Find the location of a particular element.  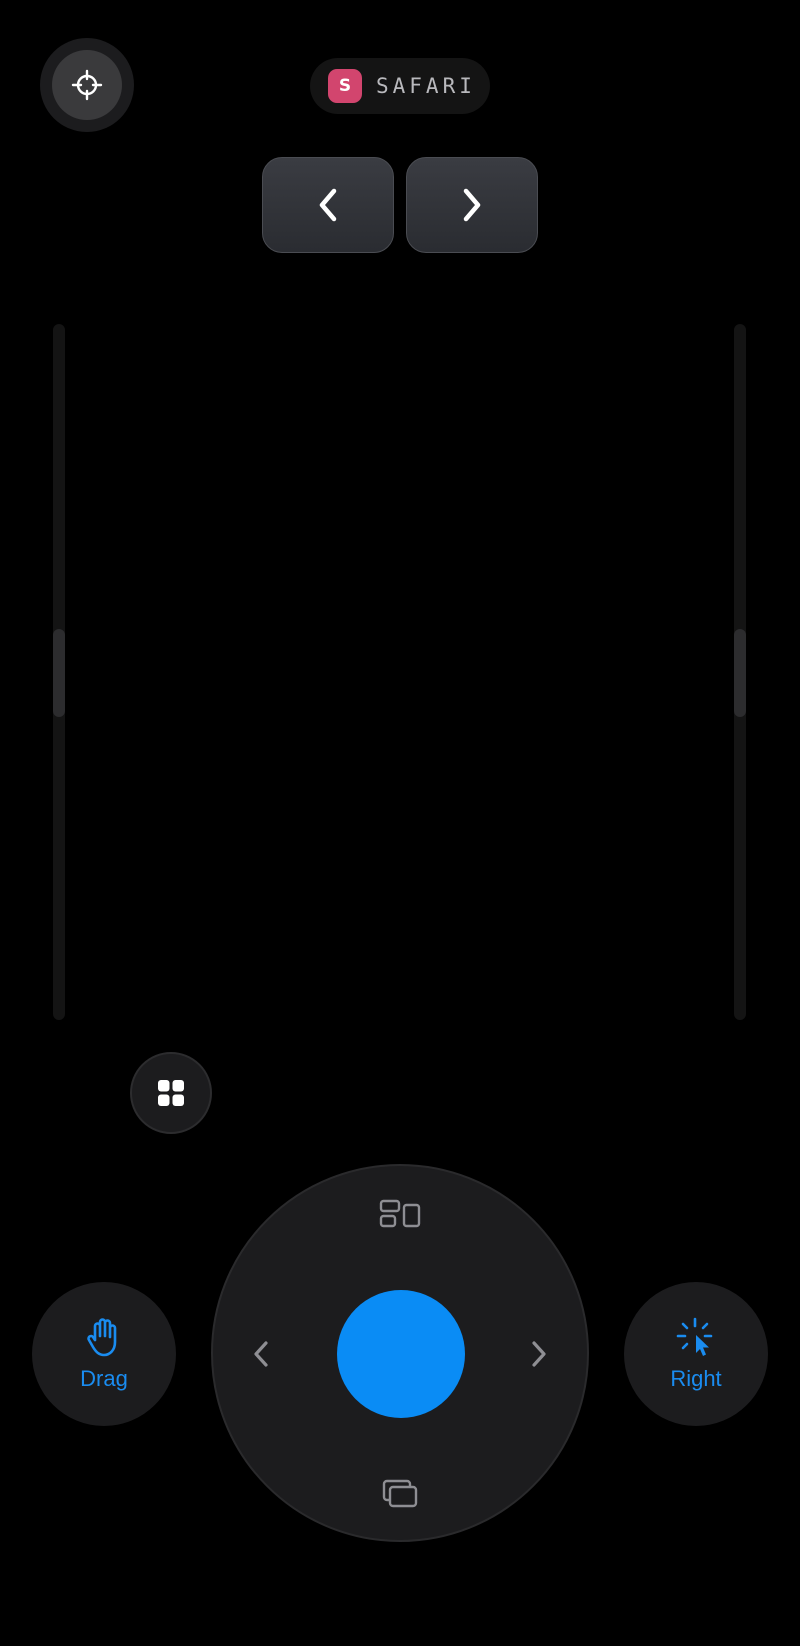

app-name: SAFARI is located at coordinates (426, 86).